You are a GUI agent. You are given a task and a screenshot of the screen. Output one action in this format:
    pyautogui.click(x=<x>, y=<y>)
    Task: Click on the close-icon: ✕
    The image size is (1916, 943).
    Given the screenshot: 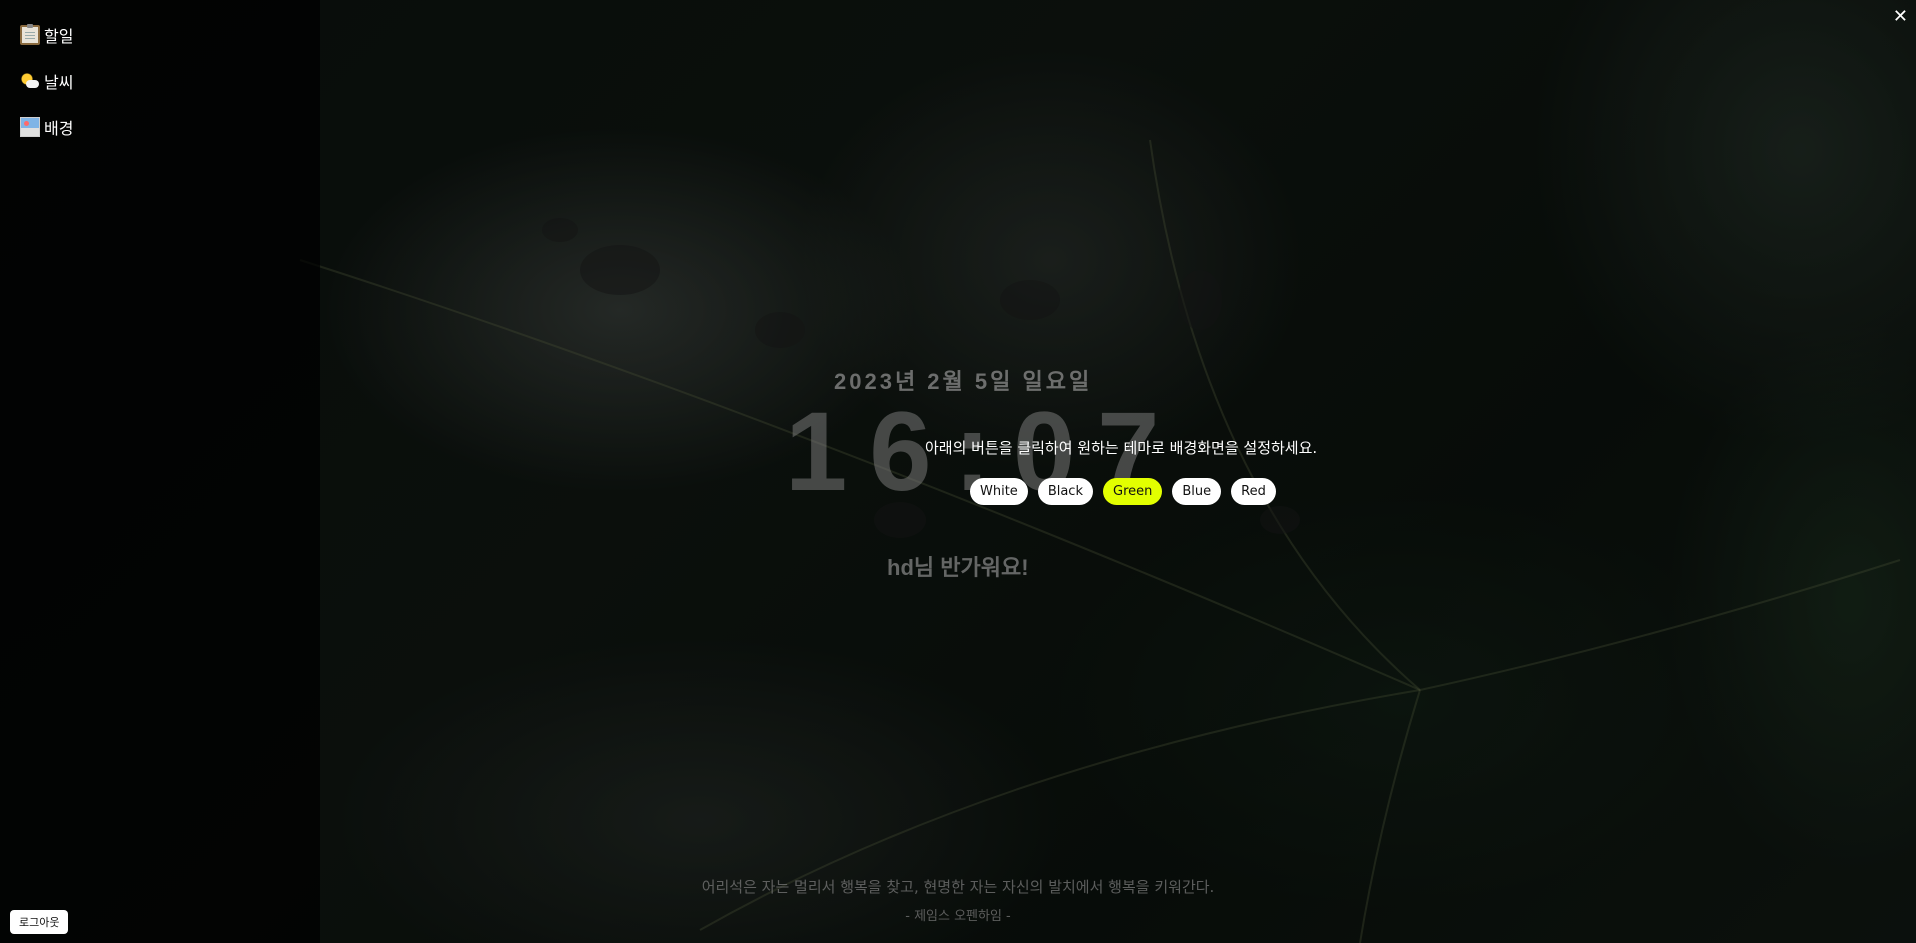 What is the action you would take?
    pyautogui.click(x=1900, y=16)
    